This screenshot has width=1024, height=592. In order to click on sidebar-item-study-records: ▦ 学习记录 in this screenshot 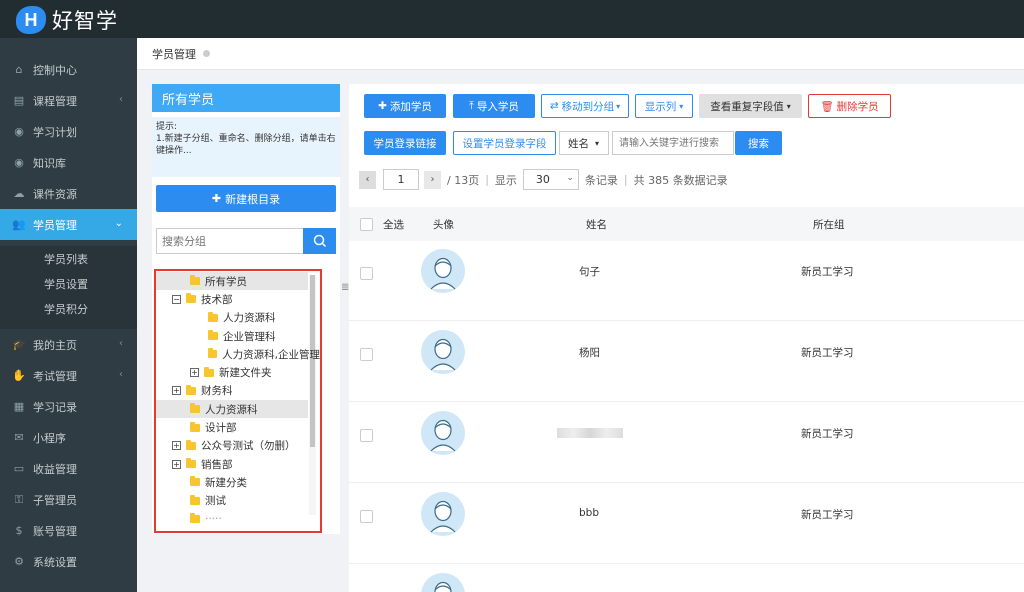, I will do `click(68, 406)`.